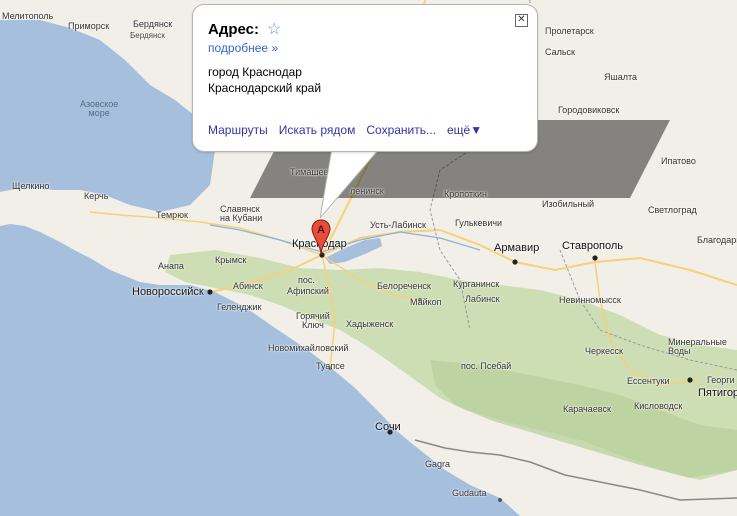 Image resolution: width=737 pixels, height=516 pixels. Describe the element at coordinates (398, 225) in the screenshot. I see `label-ust-labinsk: Усть-Лабинск` at that location.